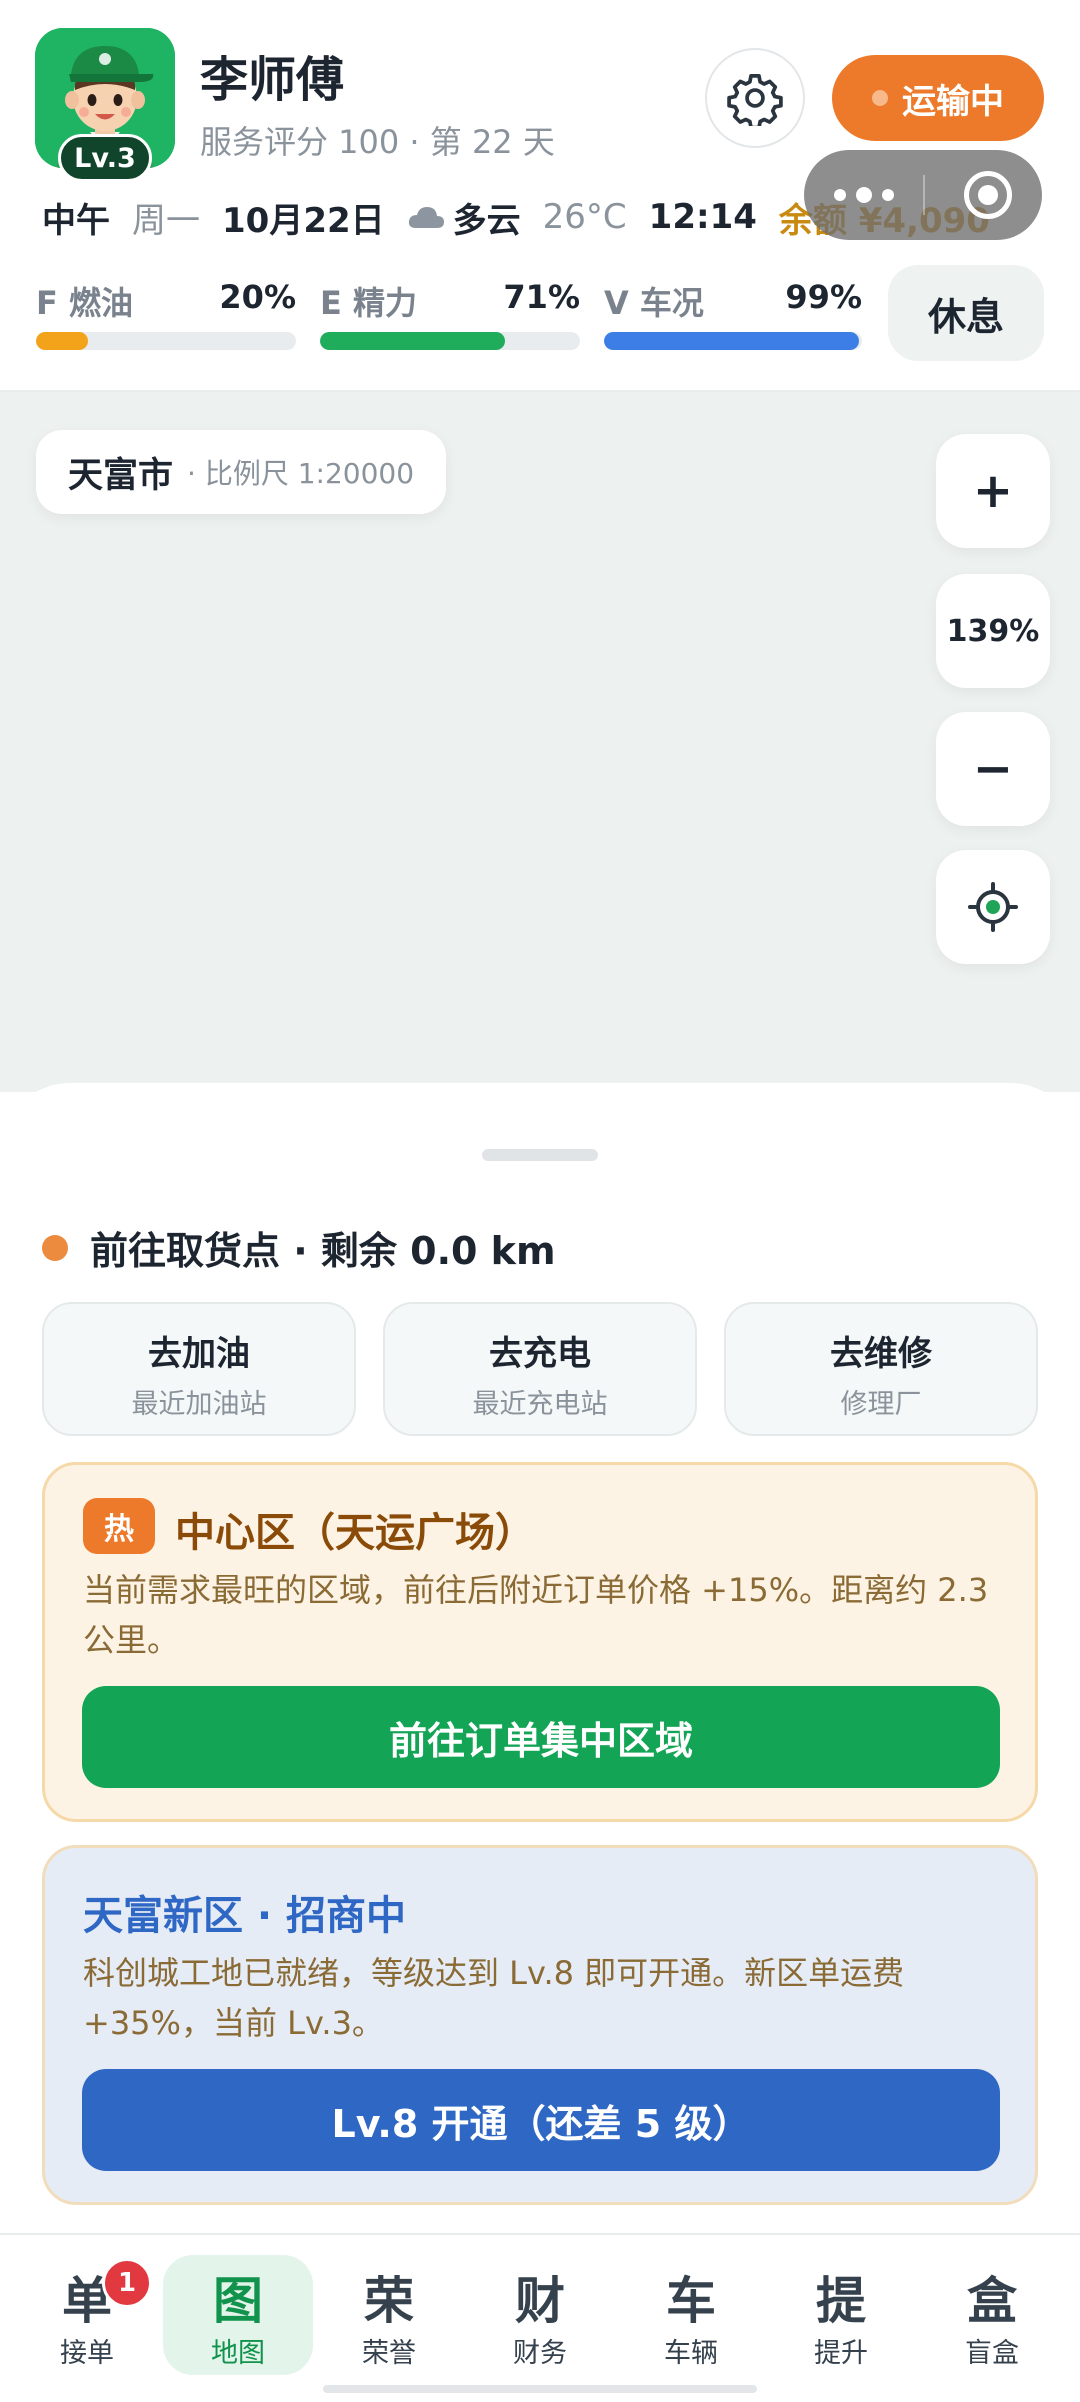  Describe the element at coordinates (245, 1916) in the screenshot. I see `new-zone-title: 天富新区 · 招商中` at that location.